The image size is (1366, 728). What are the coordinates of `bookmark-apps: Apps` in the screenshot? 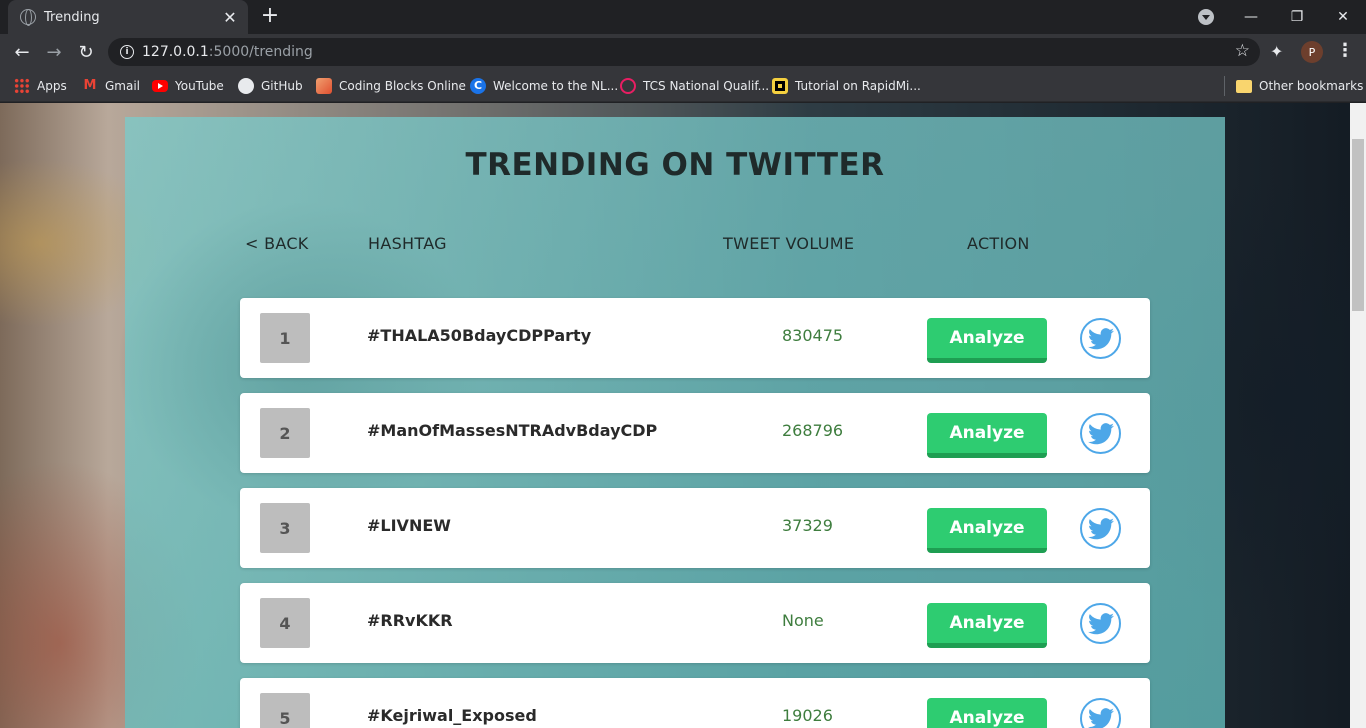 It's located at (40, 86).